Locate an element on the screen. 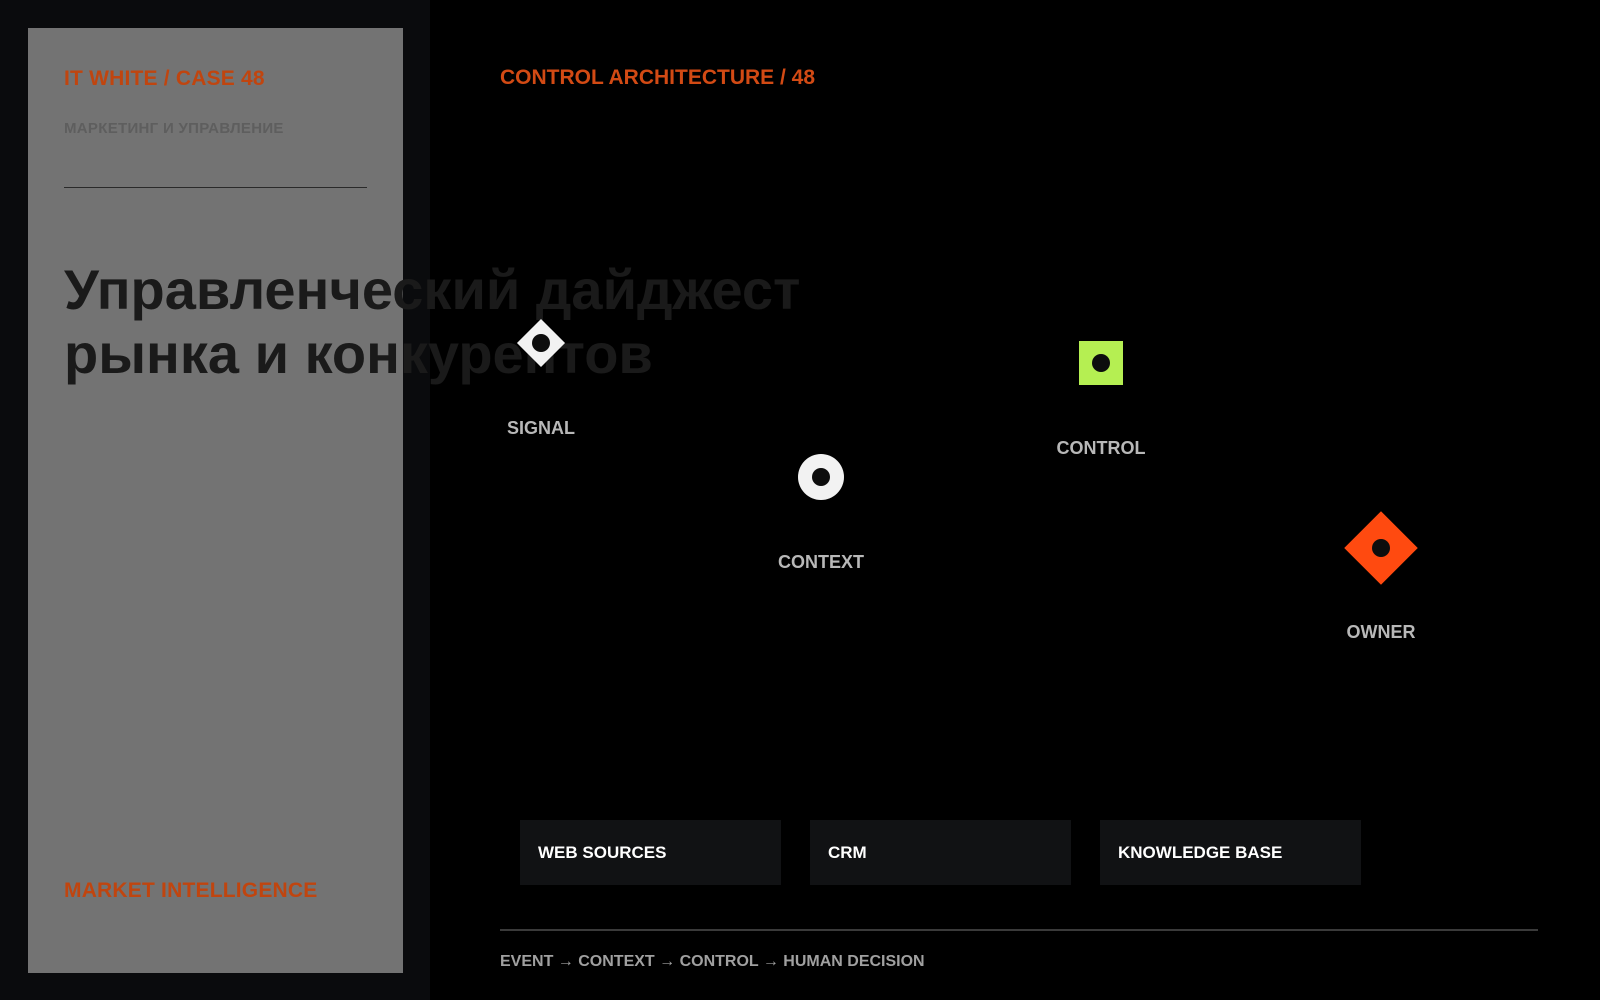  card-title: IT WHITE / CASE 48 is located at coordinates (164, 78).